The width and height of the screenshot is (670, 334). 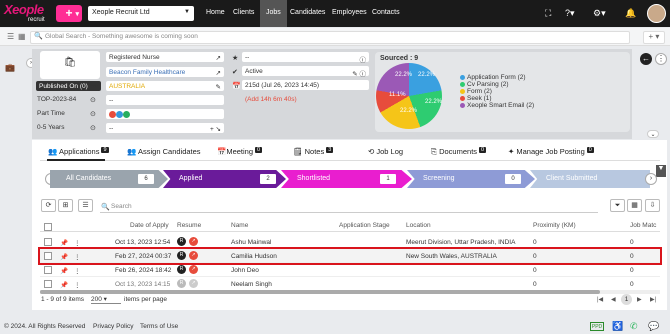 What do you see at coordinates (159, 326) in the screenshot?
I see `terms-link: Terms of Use` at bounding box center [159, 326].